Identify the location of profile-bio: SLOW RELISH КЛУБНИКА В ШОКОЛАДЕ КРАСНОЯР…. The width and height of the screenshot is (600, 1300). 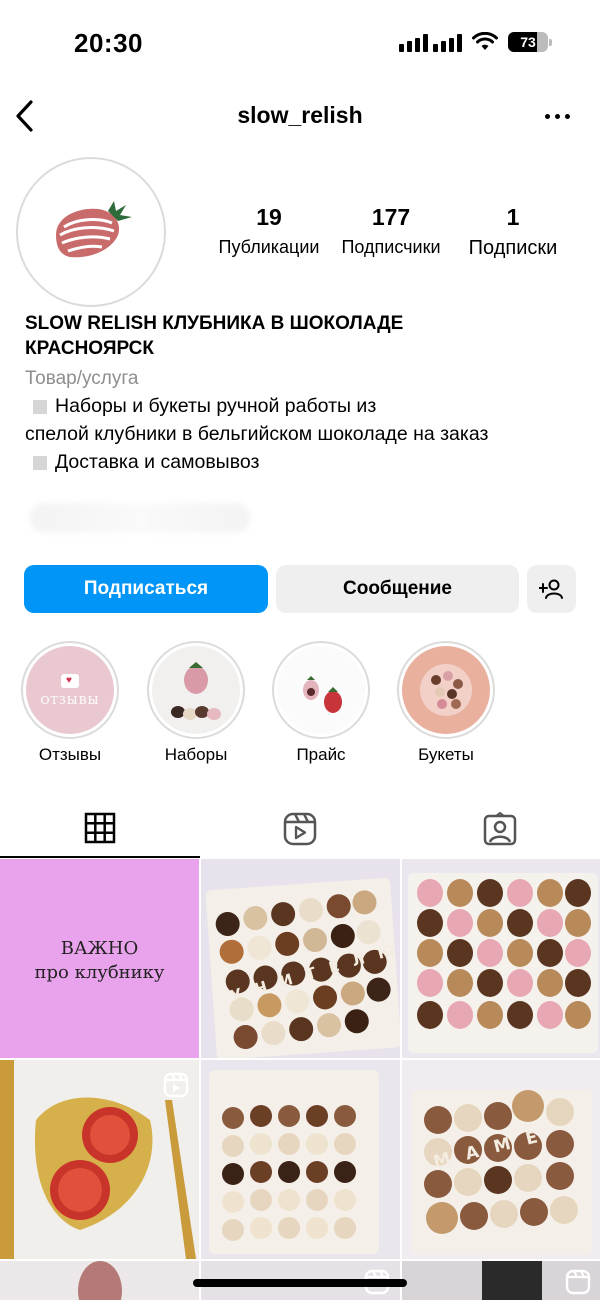
(305, 393).